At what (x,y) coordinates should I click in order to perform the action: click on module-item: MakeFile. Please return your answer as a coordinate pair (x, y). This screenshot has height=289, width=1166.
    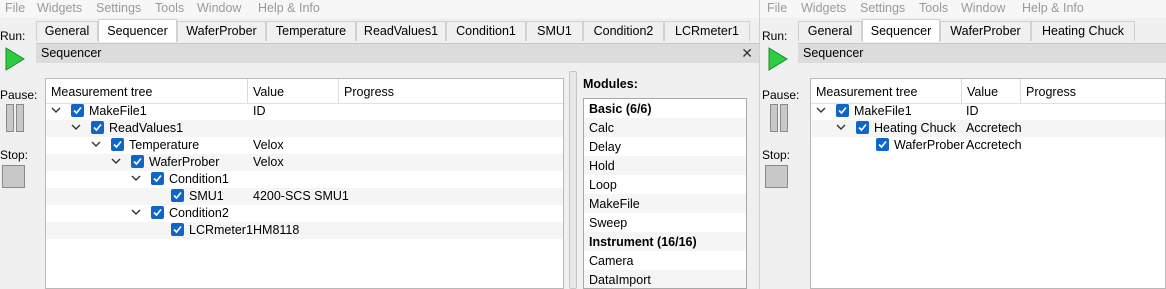
    Looking at the image, I should click on (665, 203).